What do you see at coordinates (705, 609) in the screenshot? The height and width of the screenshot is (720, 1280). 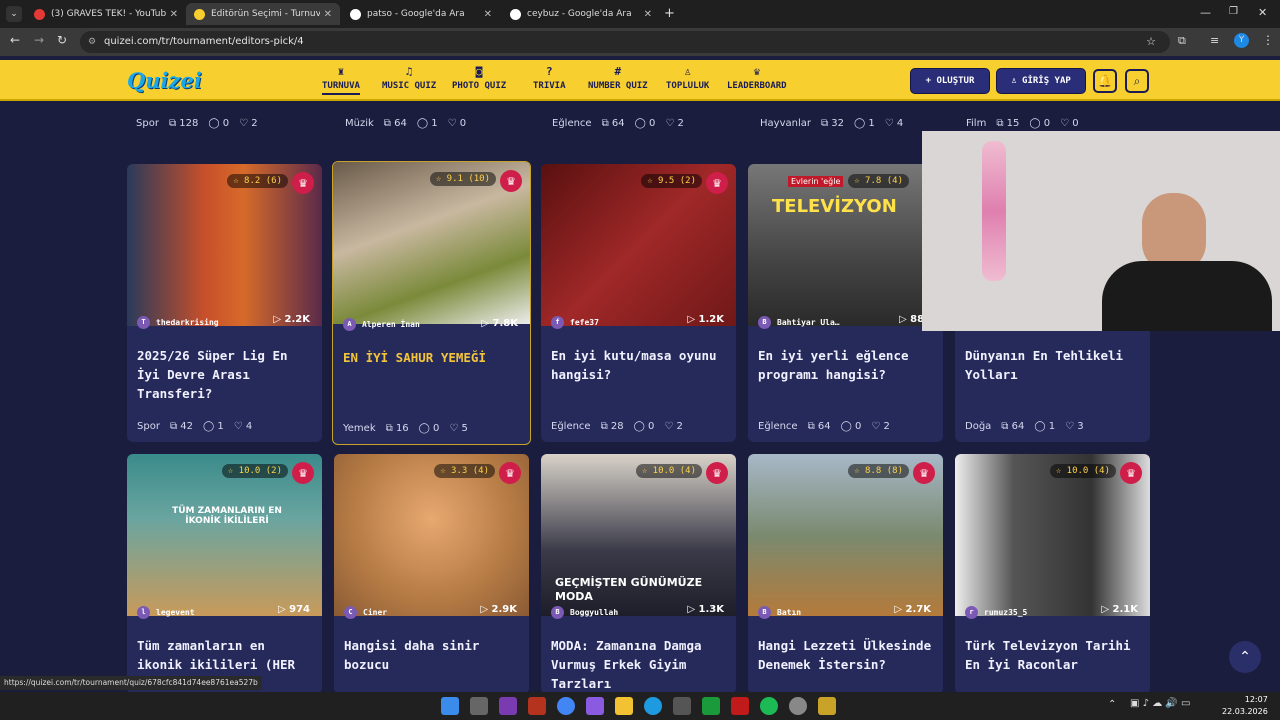 I see `play-count: ▷ 1.3K` at bounding box center [705, 609].